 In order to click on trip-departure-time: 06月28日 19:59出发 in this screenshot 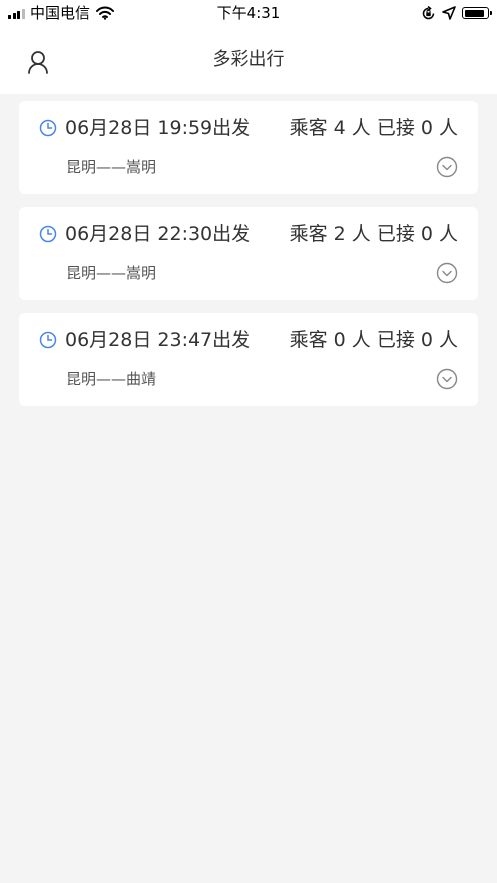, I will do `click(158, 128)`.